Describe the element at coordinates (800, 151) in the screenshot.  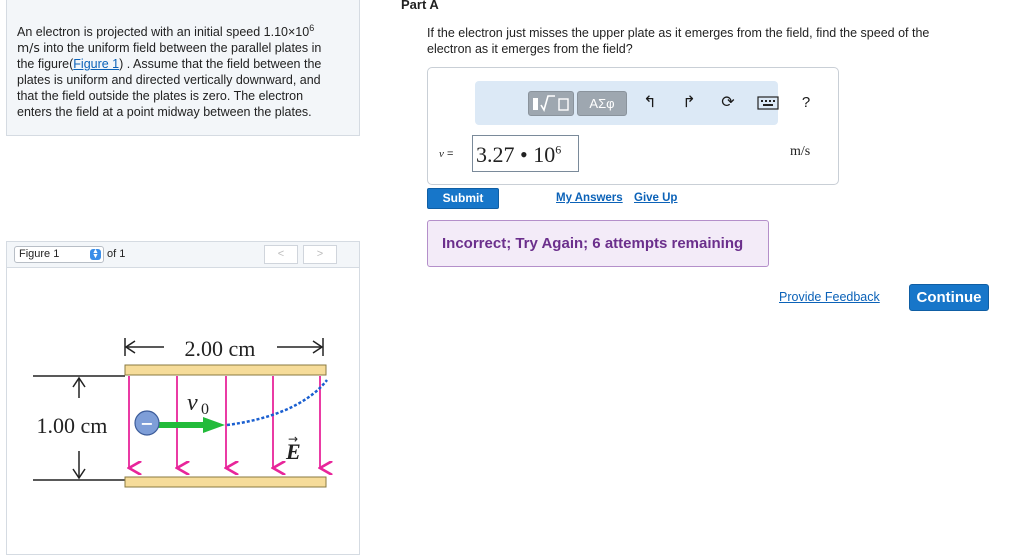
I see `answer-unit: m/s` at that location.